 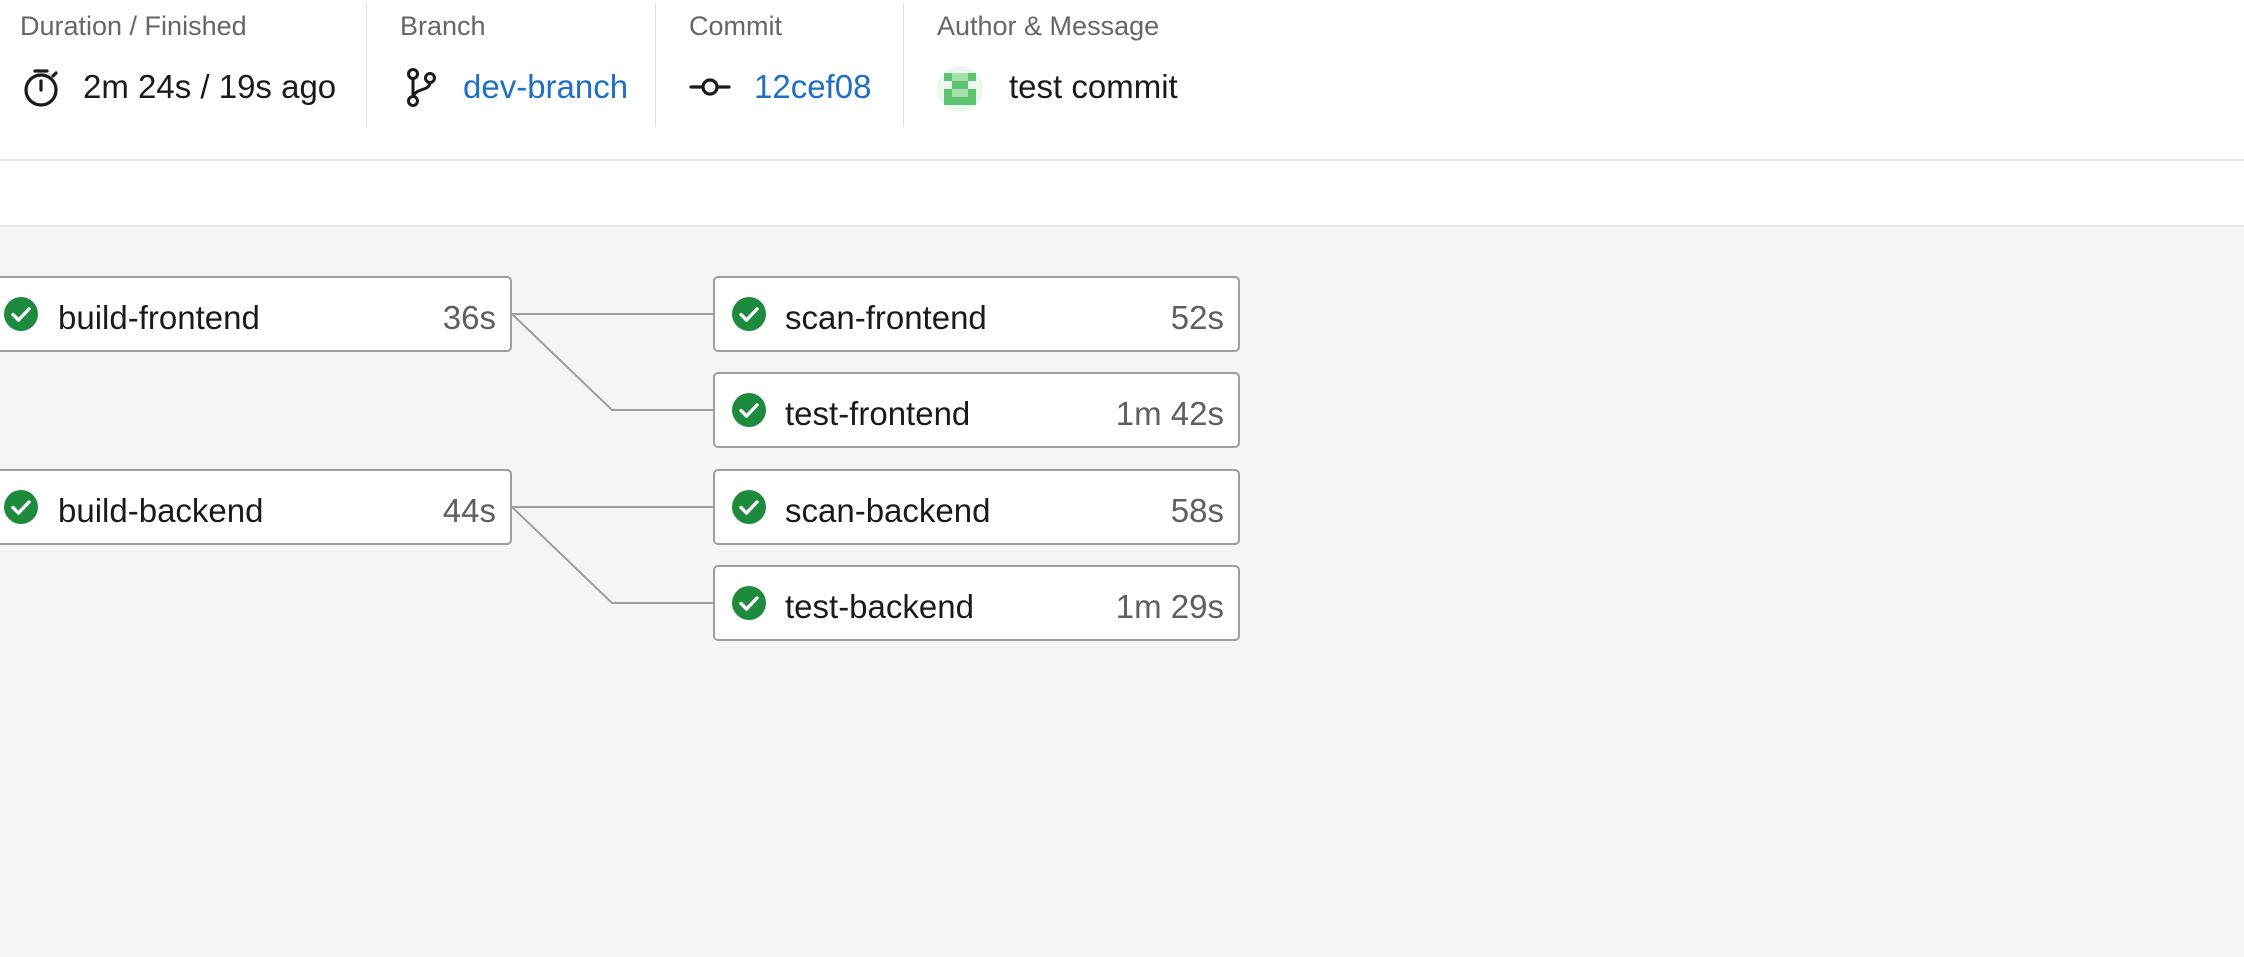 I want to click on branch-link: dev-branch, so click(x=545, y=87).